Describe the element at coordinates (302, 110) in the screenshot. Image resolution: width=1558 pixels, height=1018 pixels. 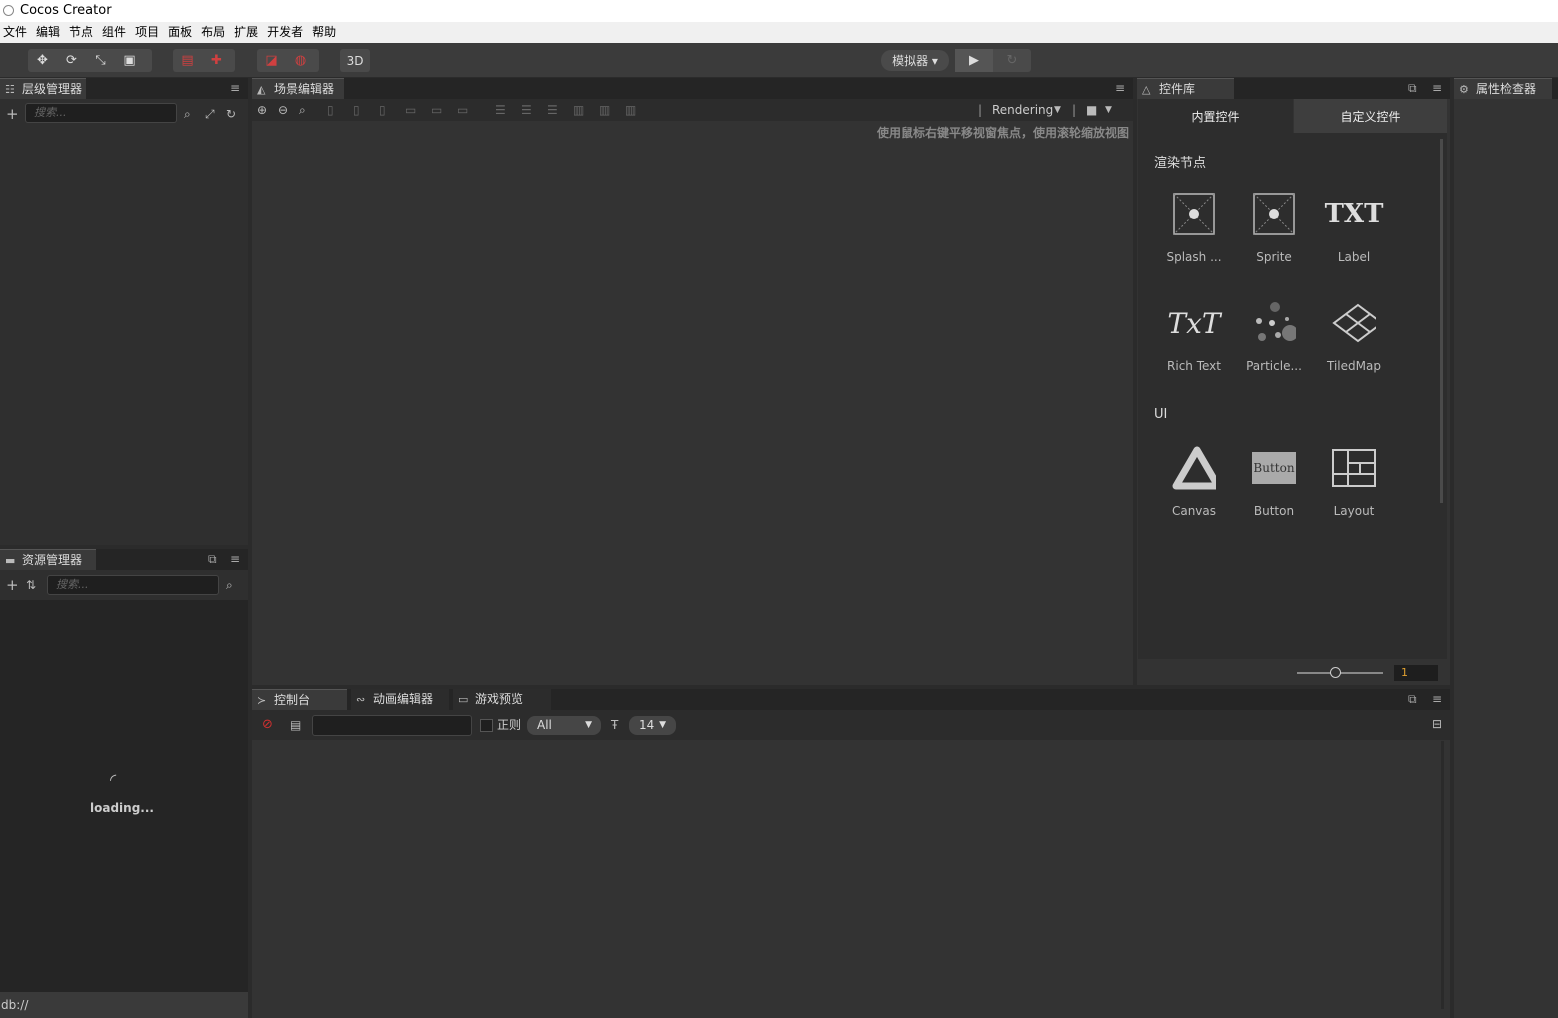
I see `zoom-reset-icon: ⌕` at that location.